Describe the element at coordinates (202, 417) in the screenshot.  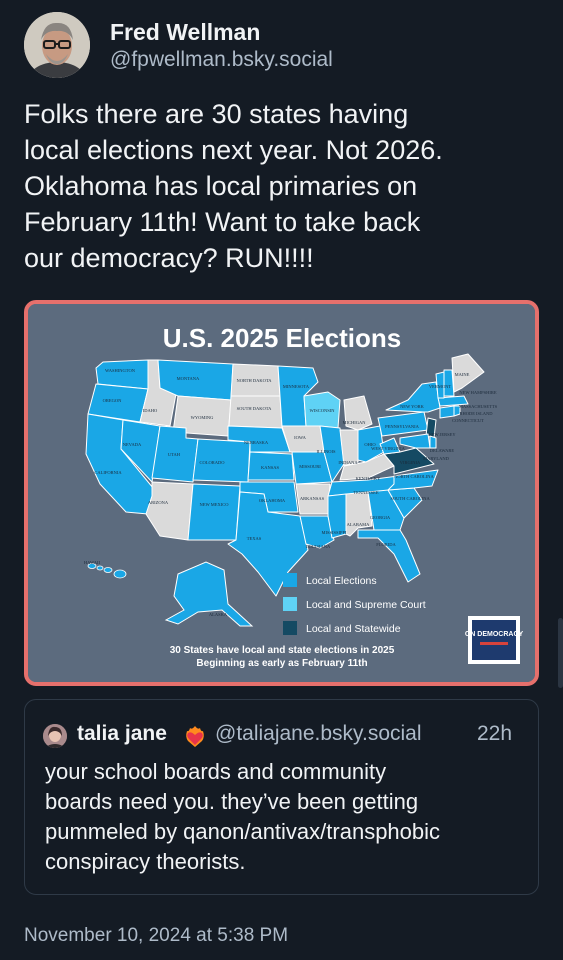
I see `svg-text: WYOMING` at that location.